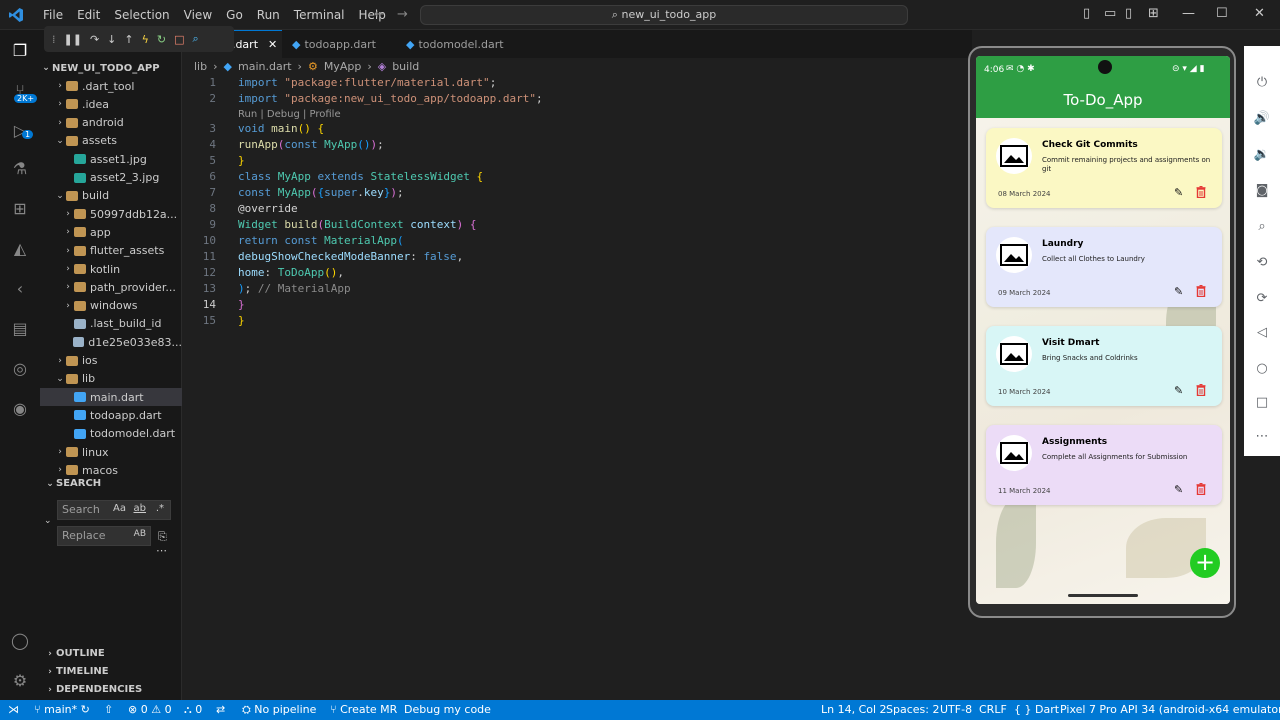 Image resolution: width=1280 pixels, height=720 pixels. What do you see at coordinates (20, 328) in the screenshot?
I see `folder-icon: ▤` at bounding box center [20, 328].